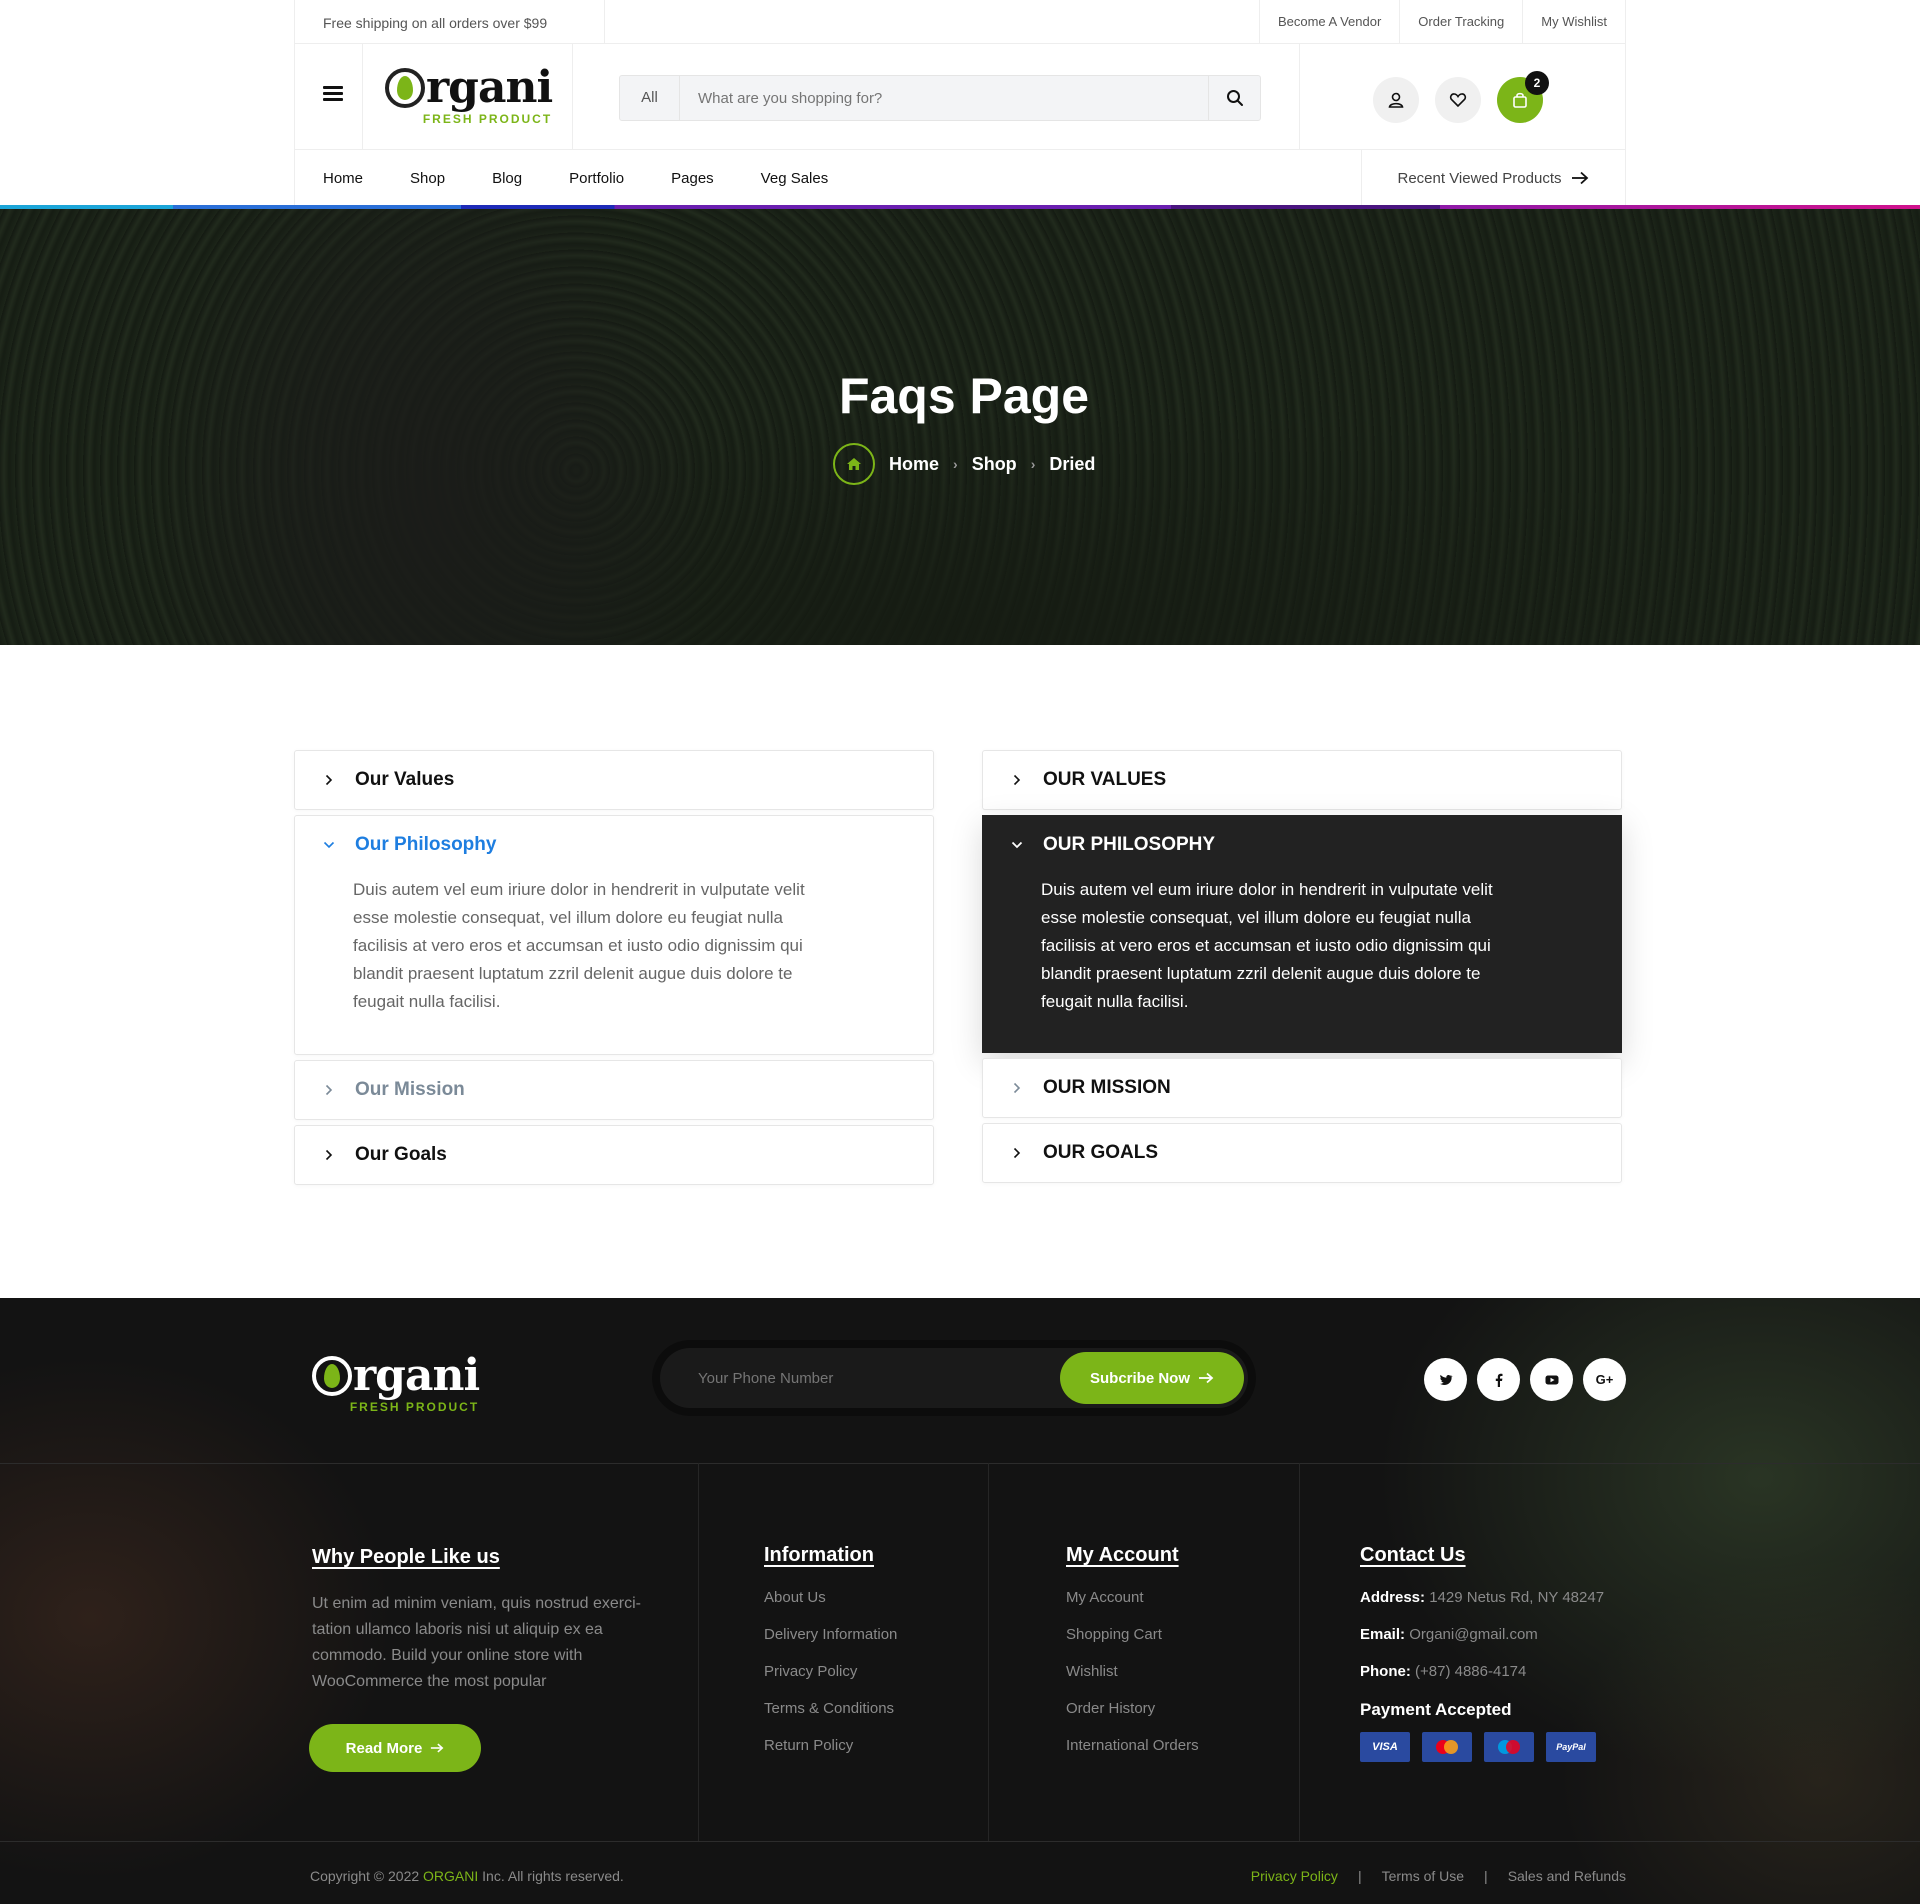  What do you see at coordinates (860, 1378) in the screenshot?
I see `phone-number-input` at bounding box center [860, 1378].